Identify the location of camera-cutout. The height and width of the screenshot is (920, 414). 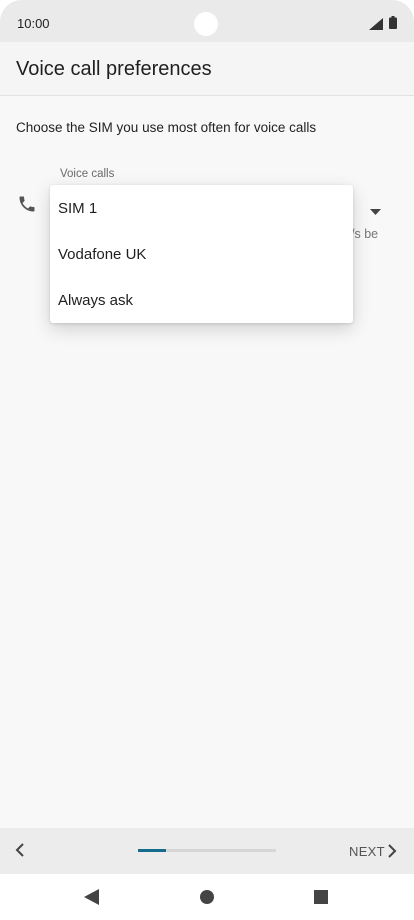
(206, 24).